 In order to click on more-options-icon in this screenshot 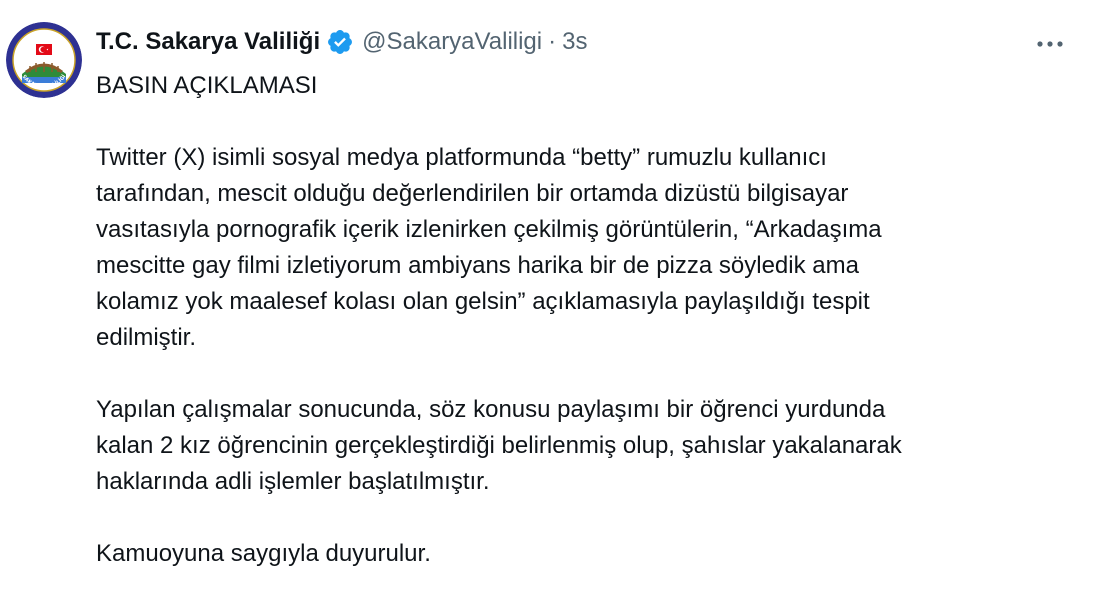, I will do `click(1050, 44)`.